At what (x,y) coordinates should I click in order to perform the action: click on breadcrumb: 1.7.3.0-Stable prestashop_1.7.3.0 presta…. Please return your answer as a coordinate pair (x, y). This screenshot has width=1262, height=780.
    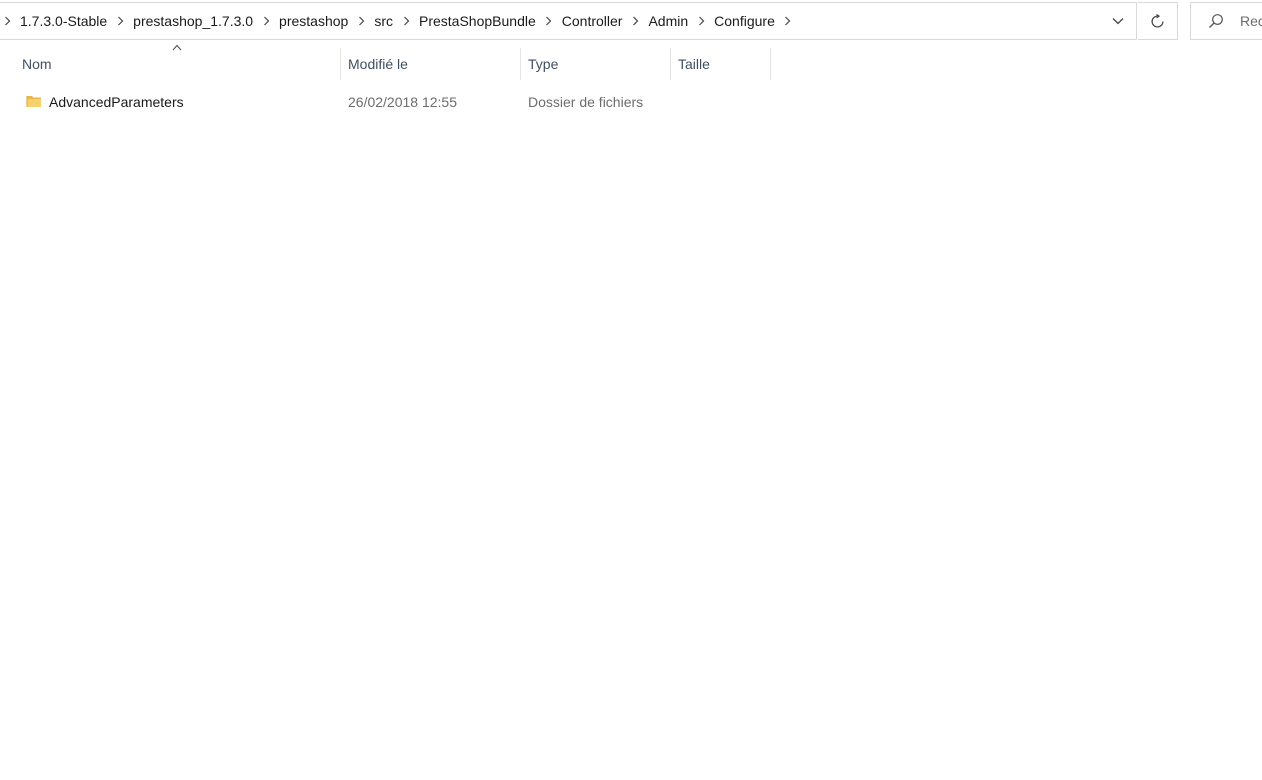
    Looking at the image, I should click on (568, 21).